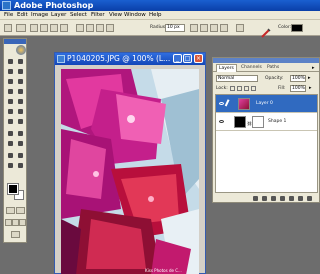 Image resolution: width=320 pixels, height=274 pixels. What do you see at coordinates (291, 198) in the screenshot?
I see `new-group-icon` at bounding box center [291, 198].